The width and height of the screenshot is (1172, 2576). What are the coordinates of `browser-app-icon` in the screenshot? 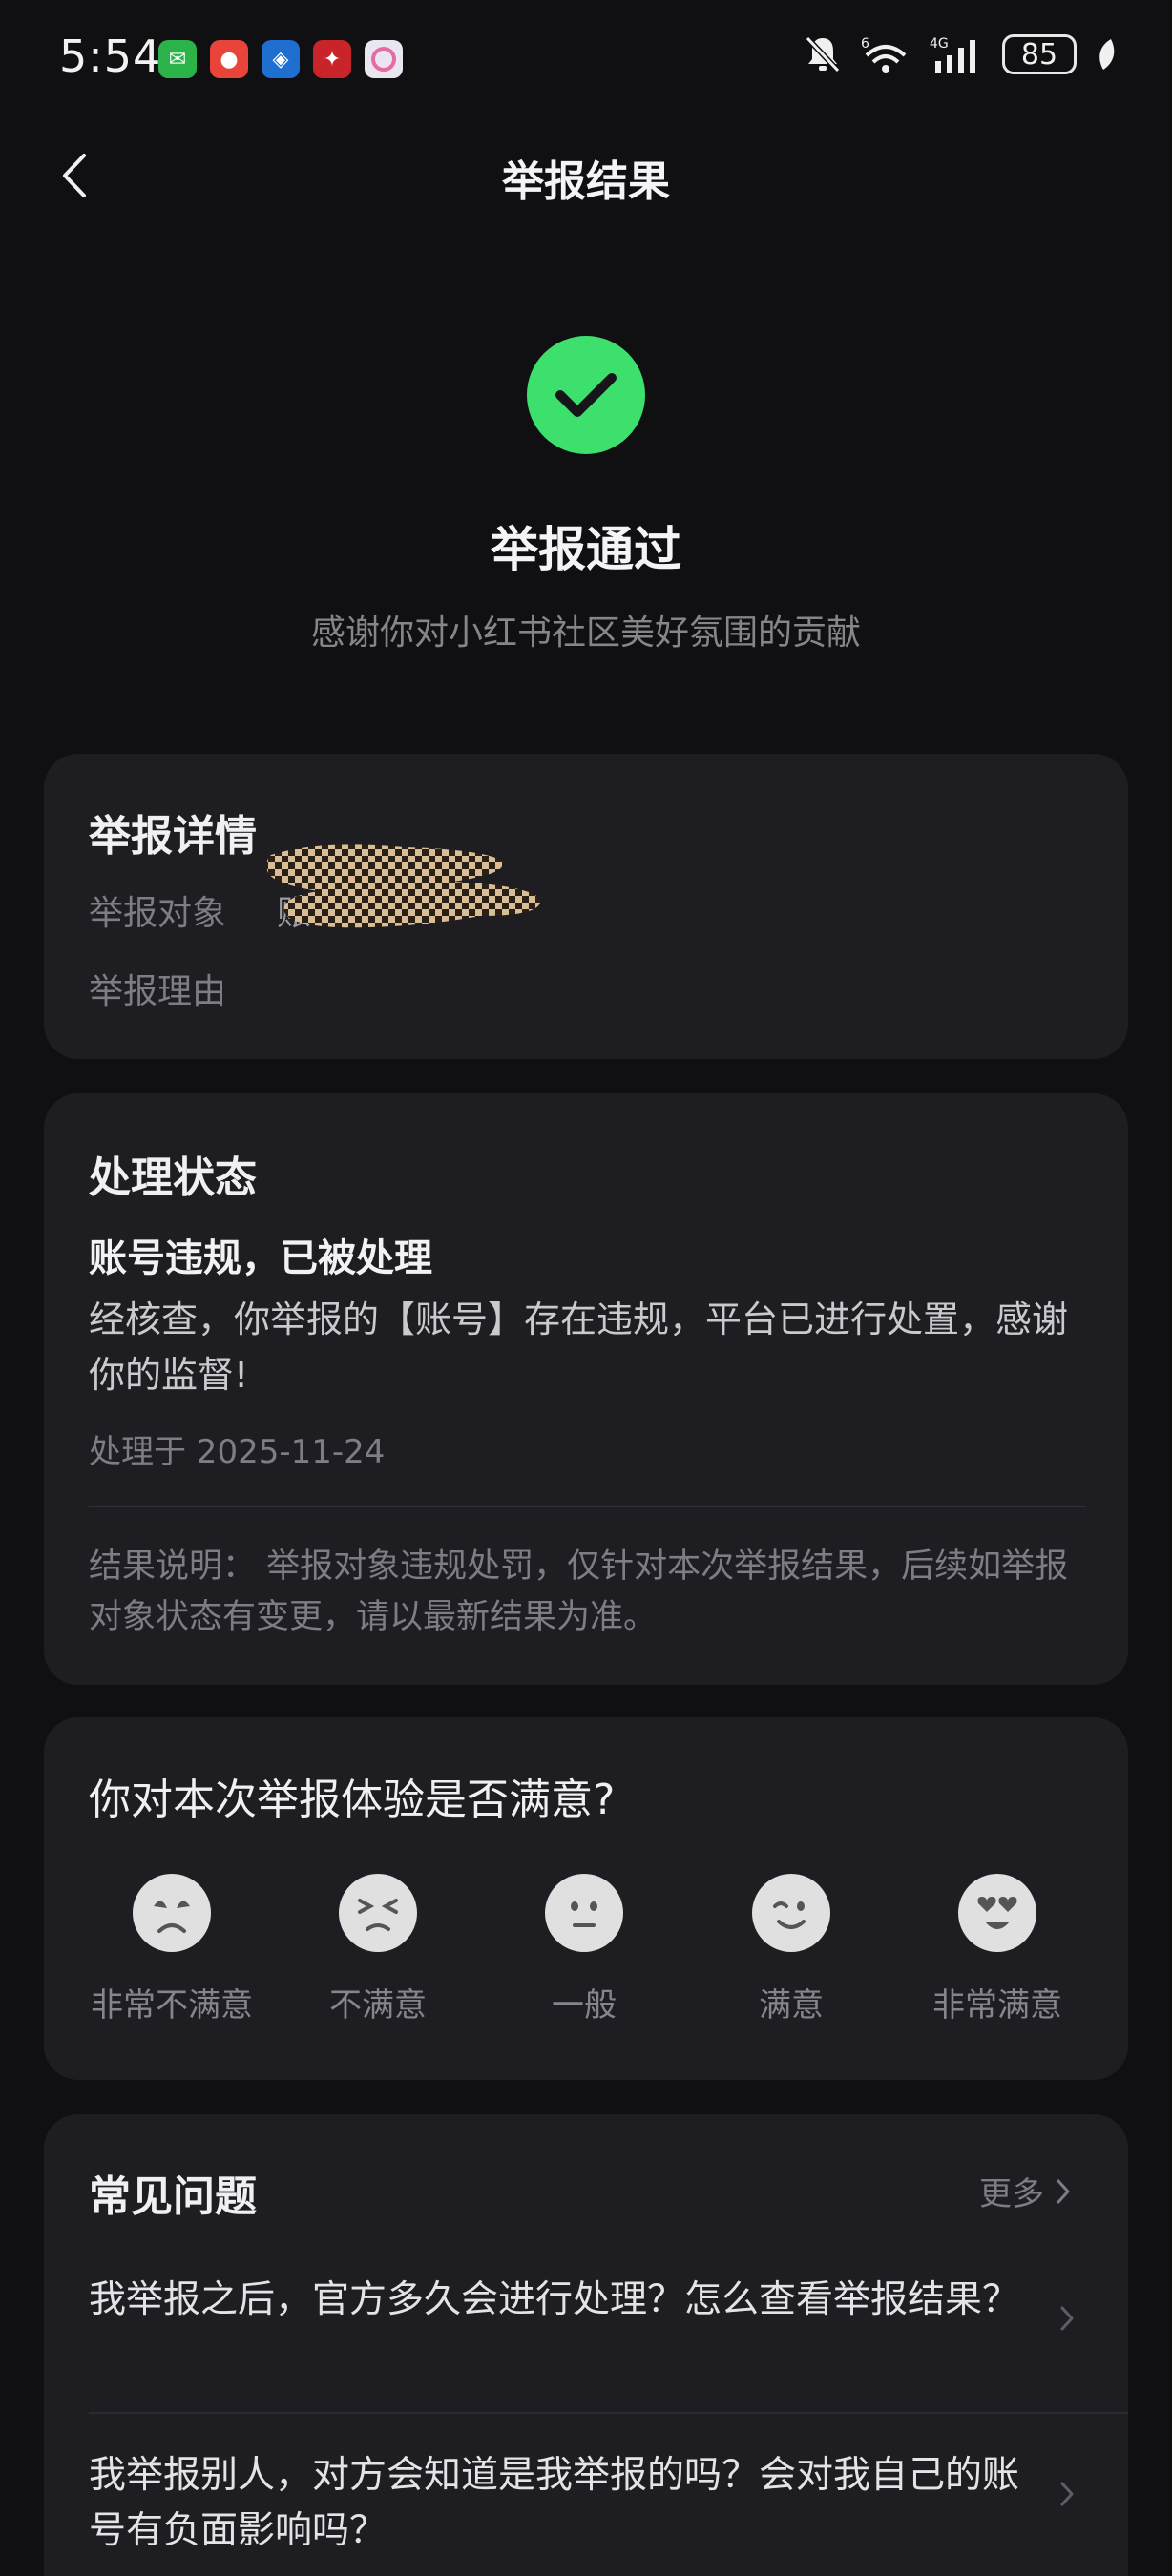 It's located at (384, 59).